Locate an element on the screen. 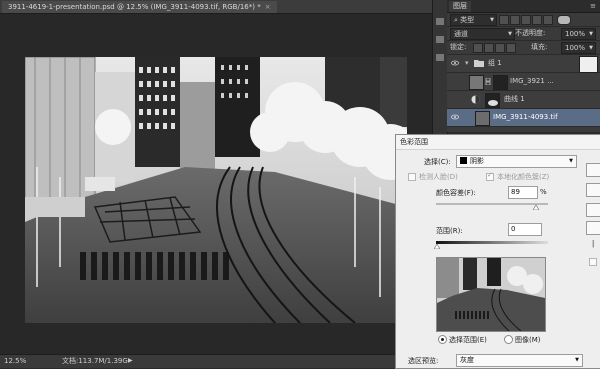  tab-layers: 图层 is located at coordinates (460, 6).